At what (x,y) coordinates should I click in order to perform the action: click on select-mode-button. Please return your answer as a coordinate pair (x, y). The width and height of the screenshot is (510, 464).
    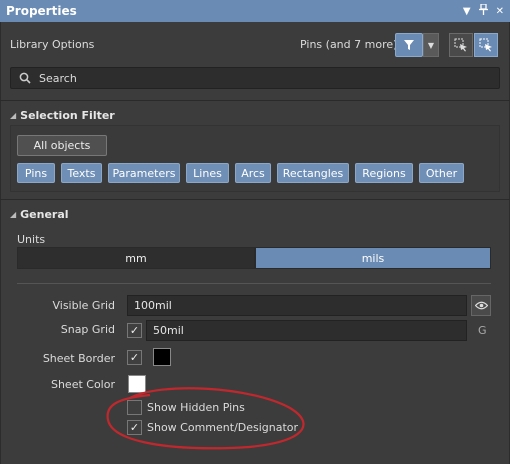
    Looking at the image, I should click on (461, 45).